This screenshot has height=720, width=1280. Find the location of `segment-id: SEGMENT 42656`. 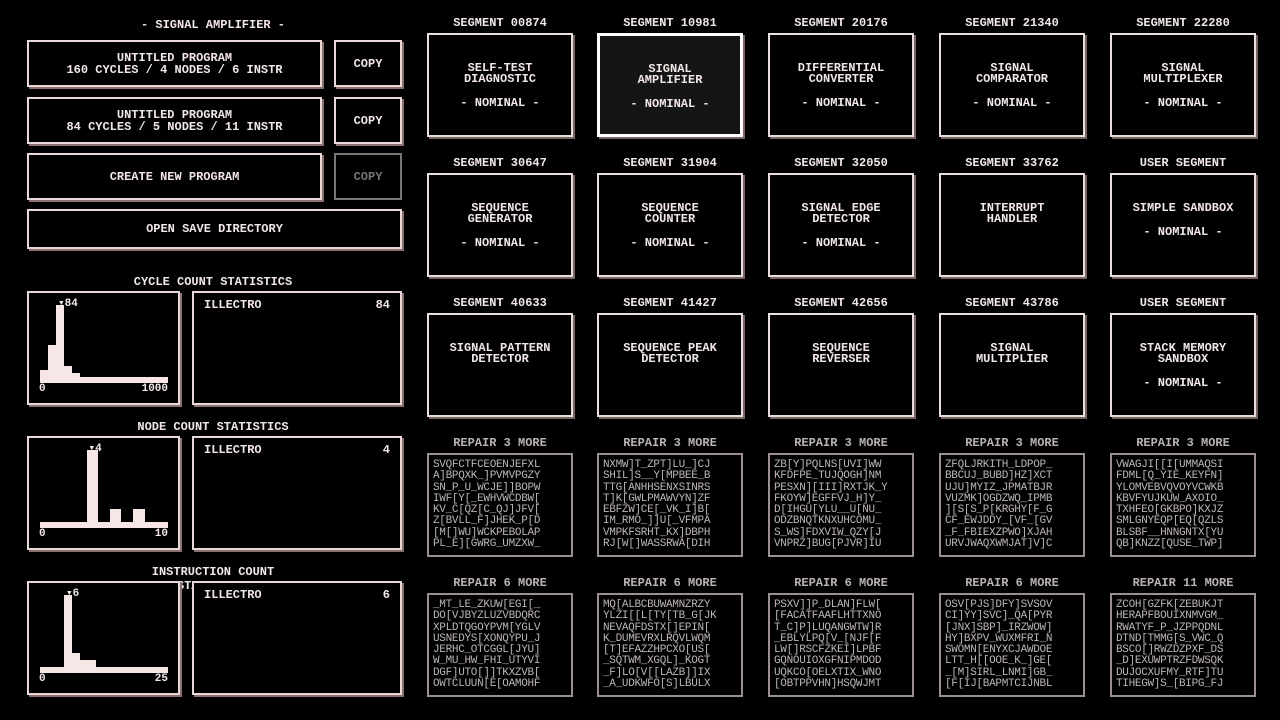

segment-id: SEGMENT 42656 is located at coordinates (841, 303).